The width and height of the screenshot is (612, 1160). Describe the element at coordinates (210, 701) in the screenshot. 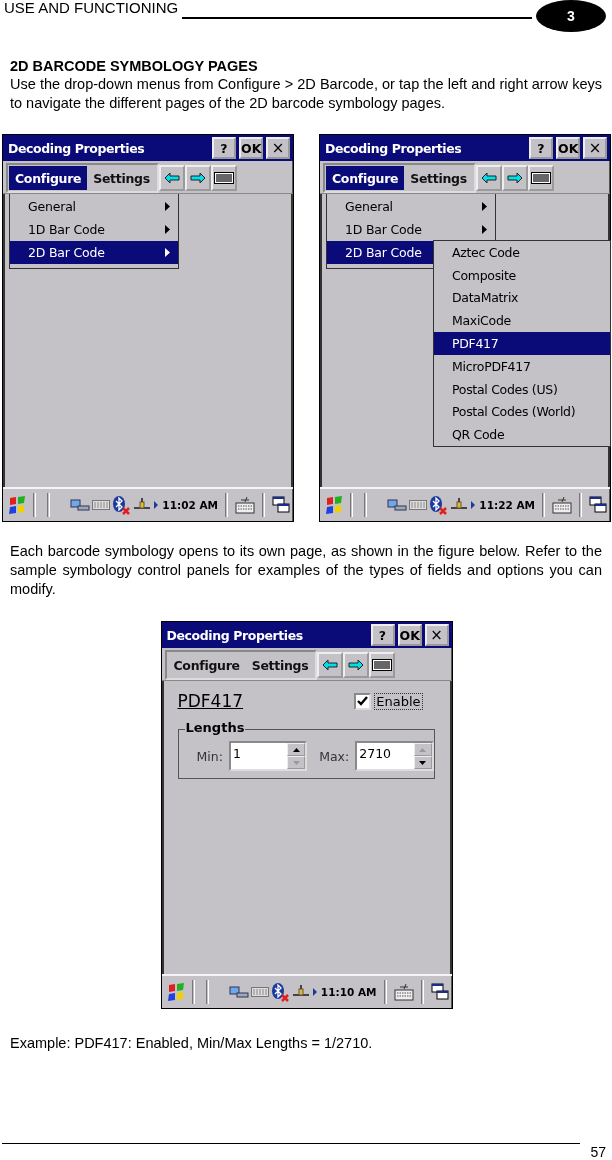

I see `symbology-title: PDF417` at that location.